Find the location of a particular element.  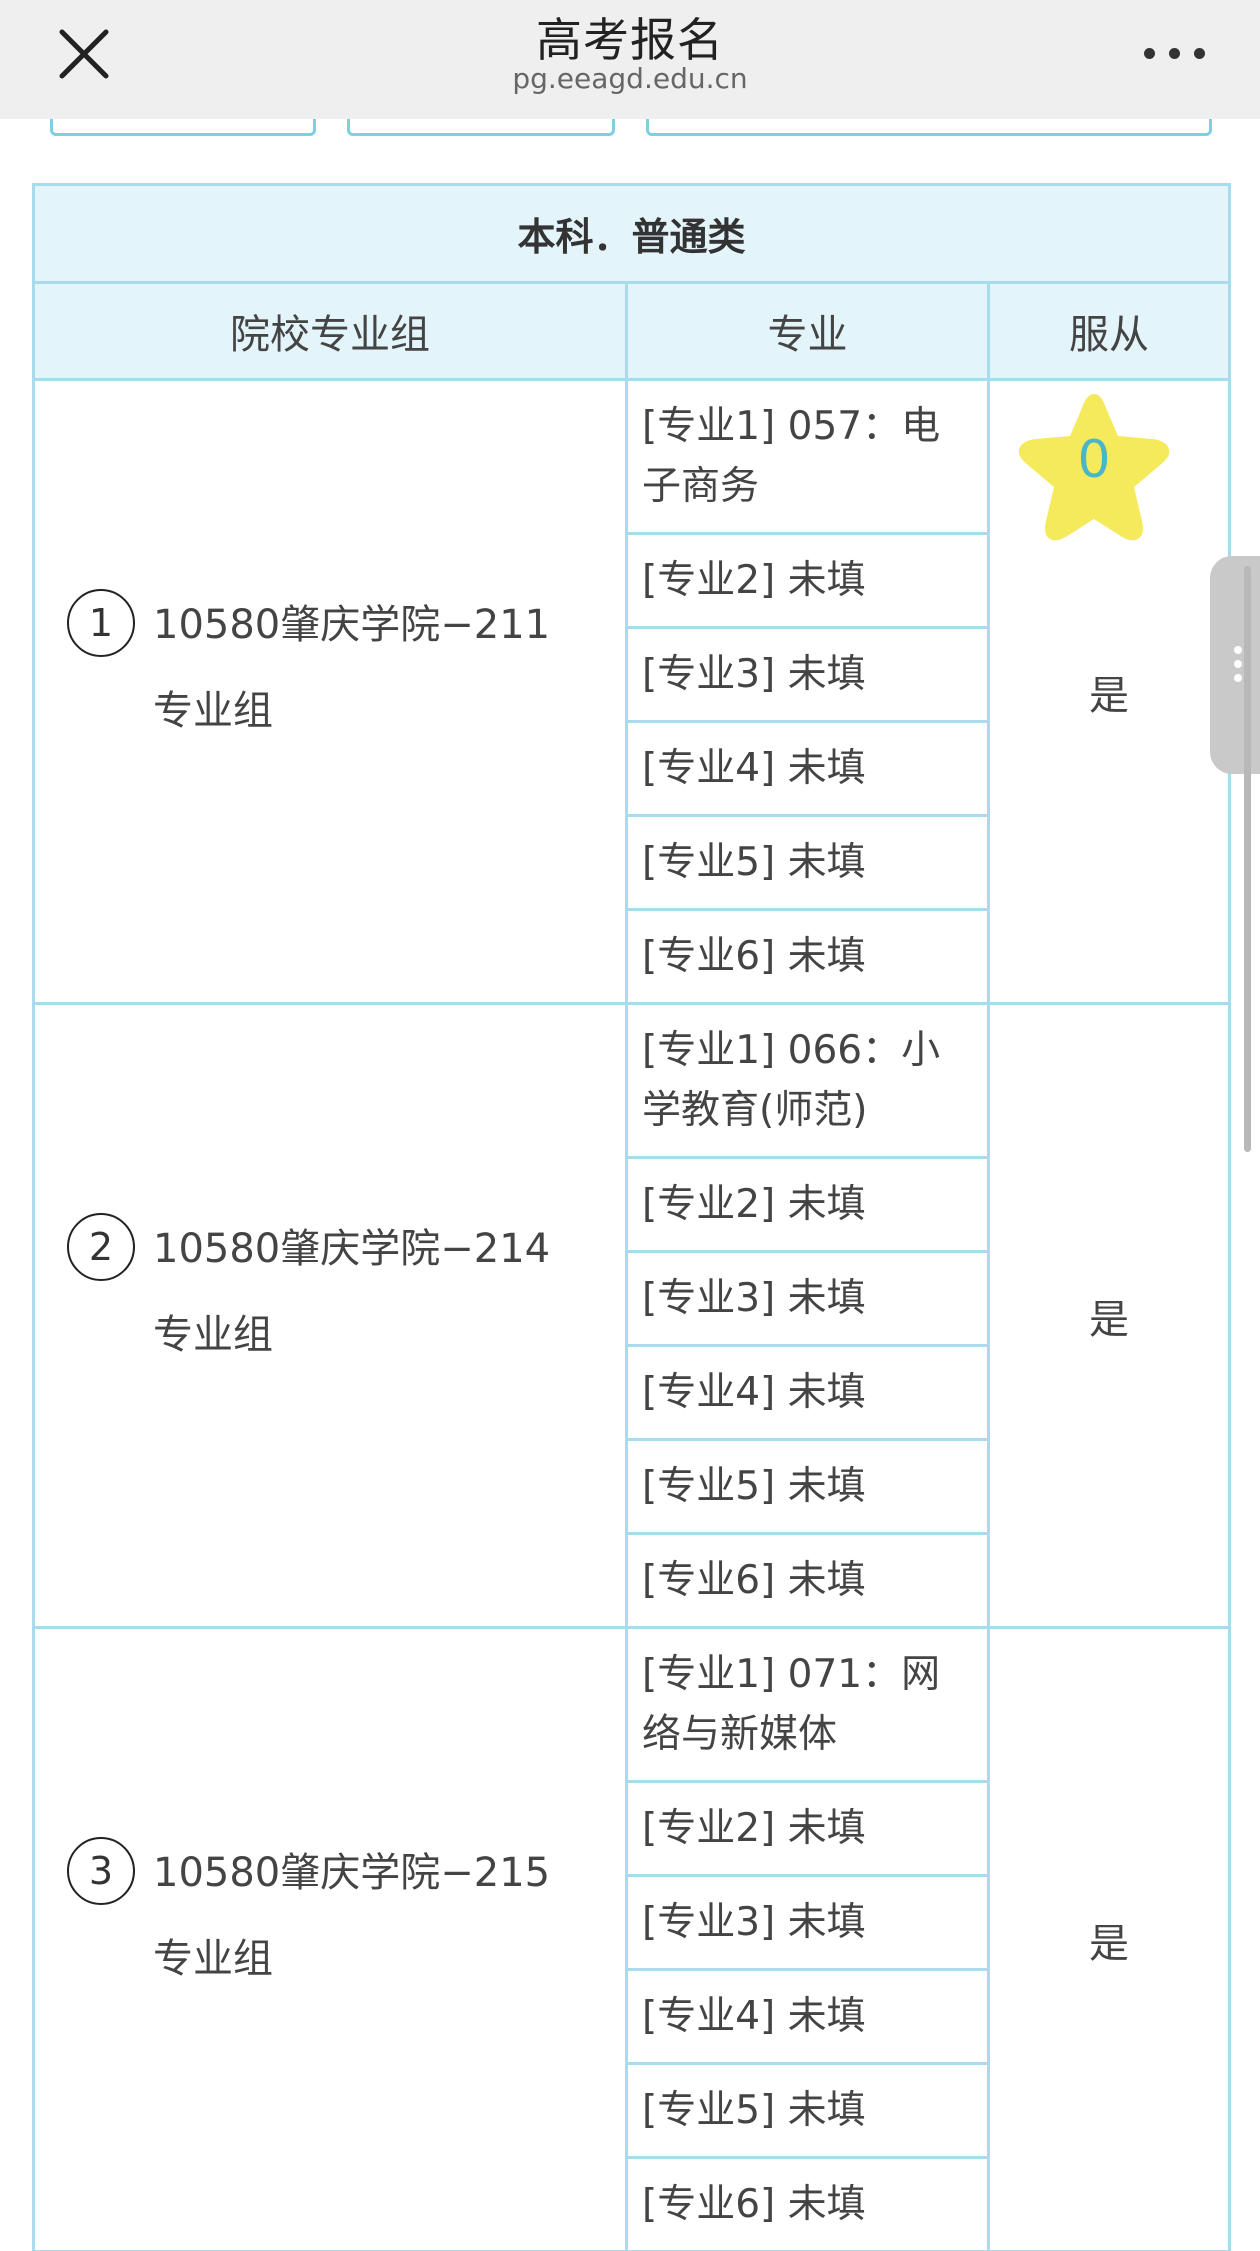

handle-dot-icon is located at coordinates (1238, 650).